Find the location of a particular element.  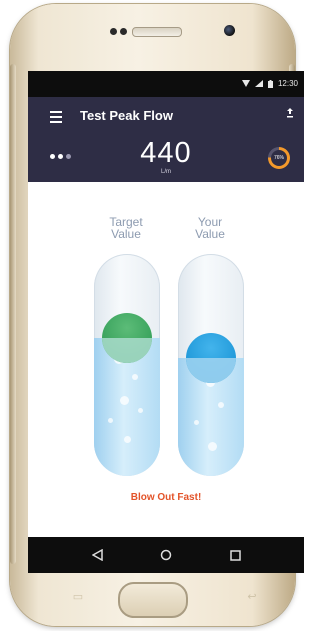

app-bar: Test Peak Flow is located at coordinates (166, 116).